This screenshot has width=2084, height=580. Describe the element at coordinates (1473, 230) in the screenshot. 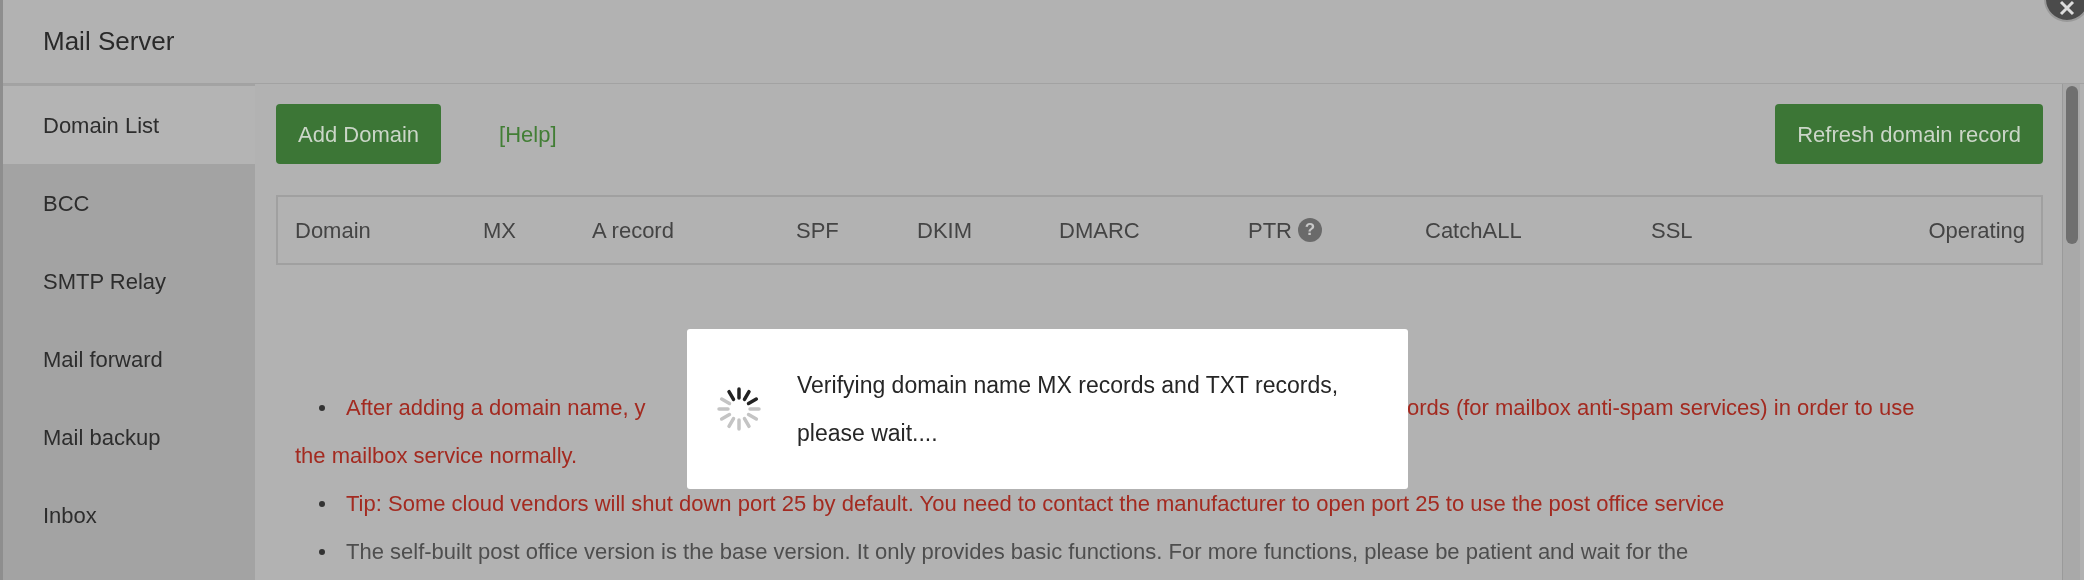

I see `column-header: CatchALL` at that location.